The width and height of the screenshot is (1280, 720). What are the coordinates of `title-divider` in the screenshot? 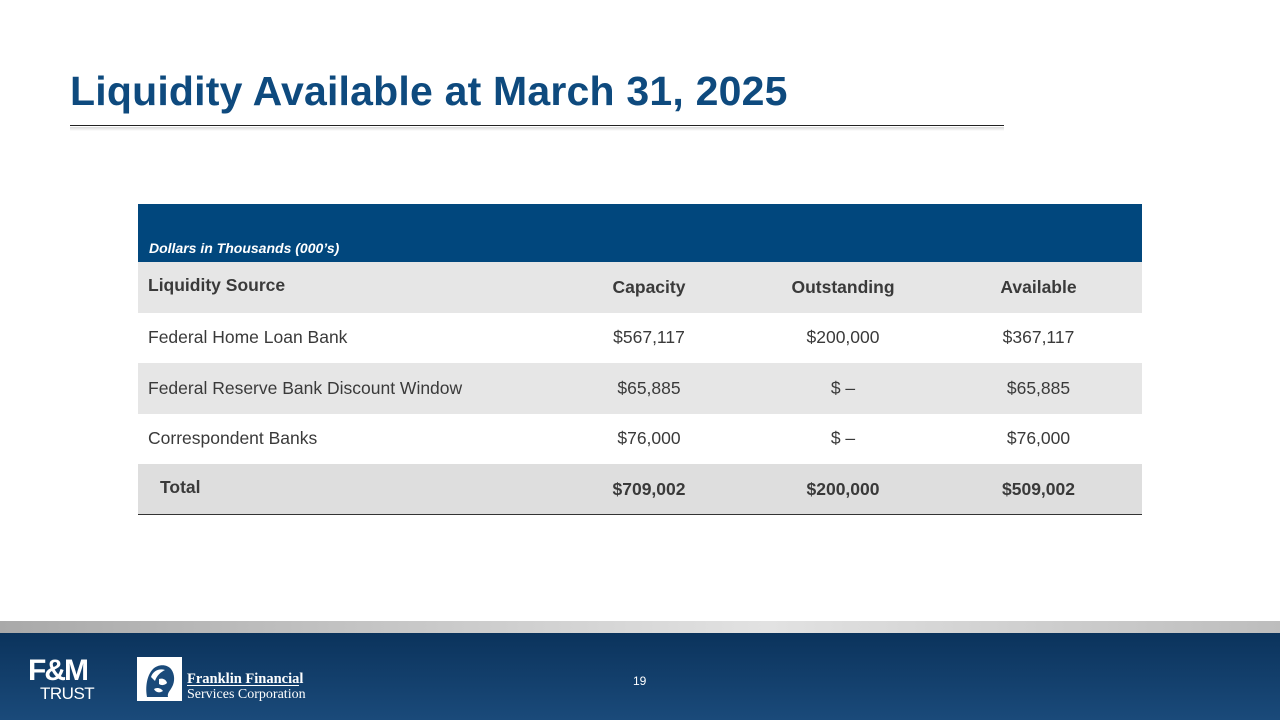 It's located at (537, 125).